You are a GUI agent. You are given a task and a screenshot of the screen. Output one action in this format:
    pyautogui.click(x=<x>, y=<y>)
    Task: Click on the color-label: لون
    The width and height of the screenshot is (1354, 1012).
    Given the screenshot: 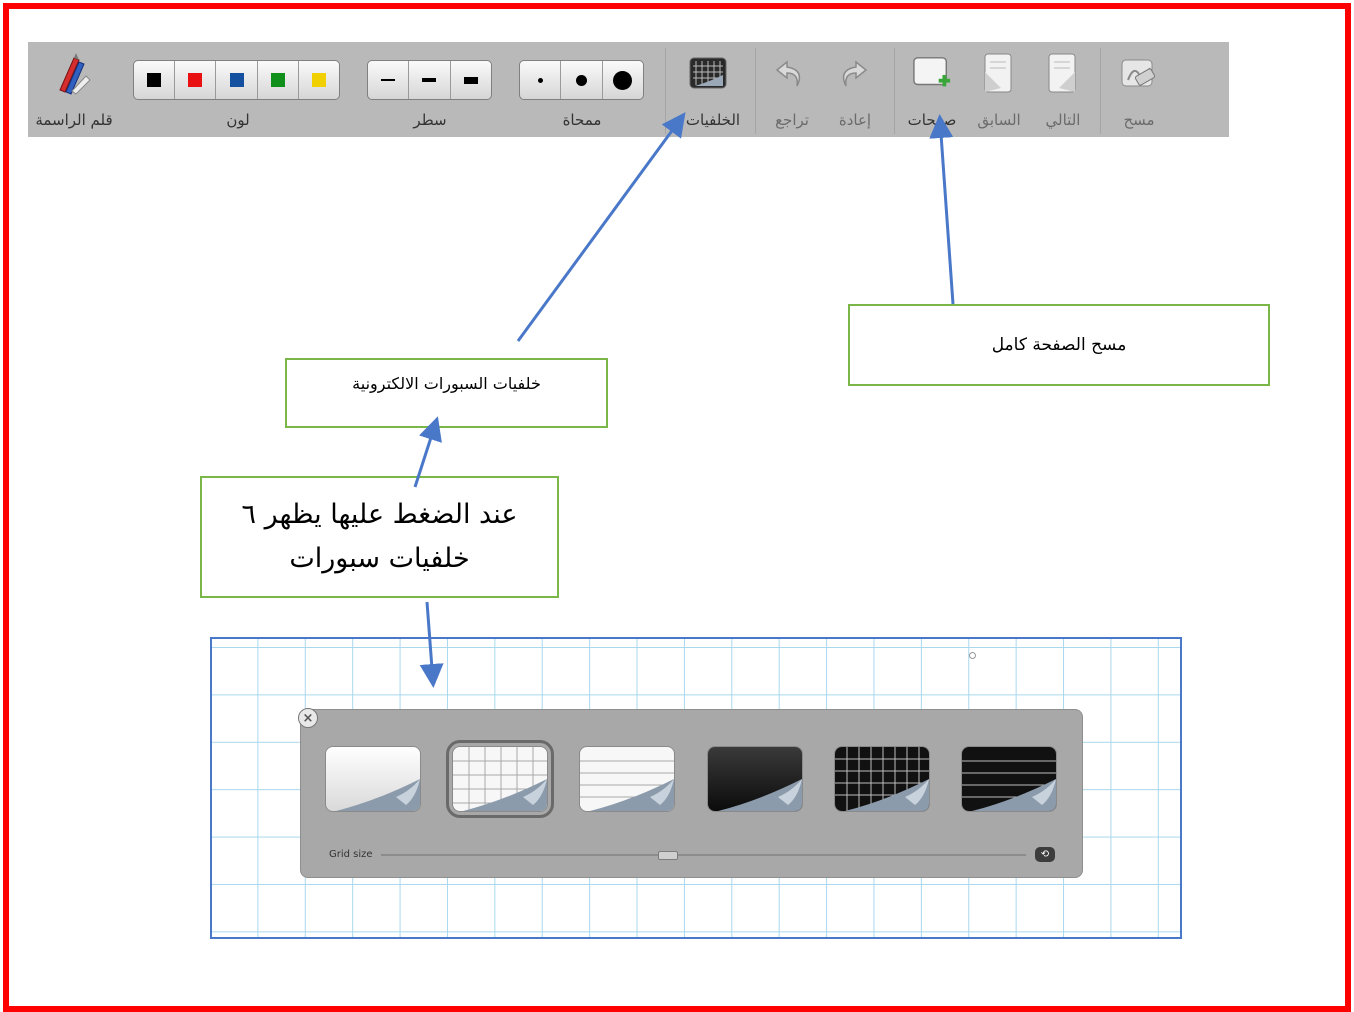 What is the action you would take?
    pyautogui.click(x=238, y=120)
    